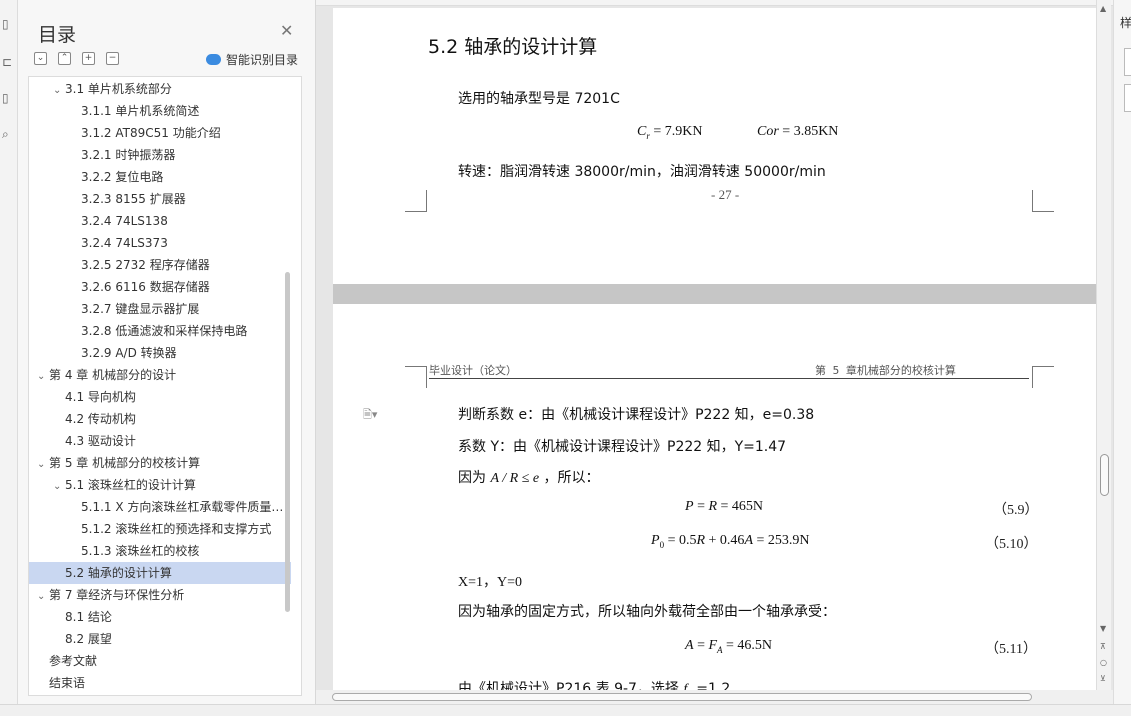 The width and height of the screenshot is (1131, 716). What do you see at coordinates (160, 661) in the screenshot?
I see `toc-item: 参考文献` at bounding box center [160, 661].